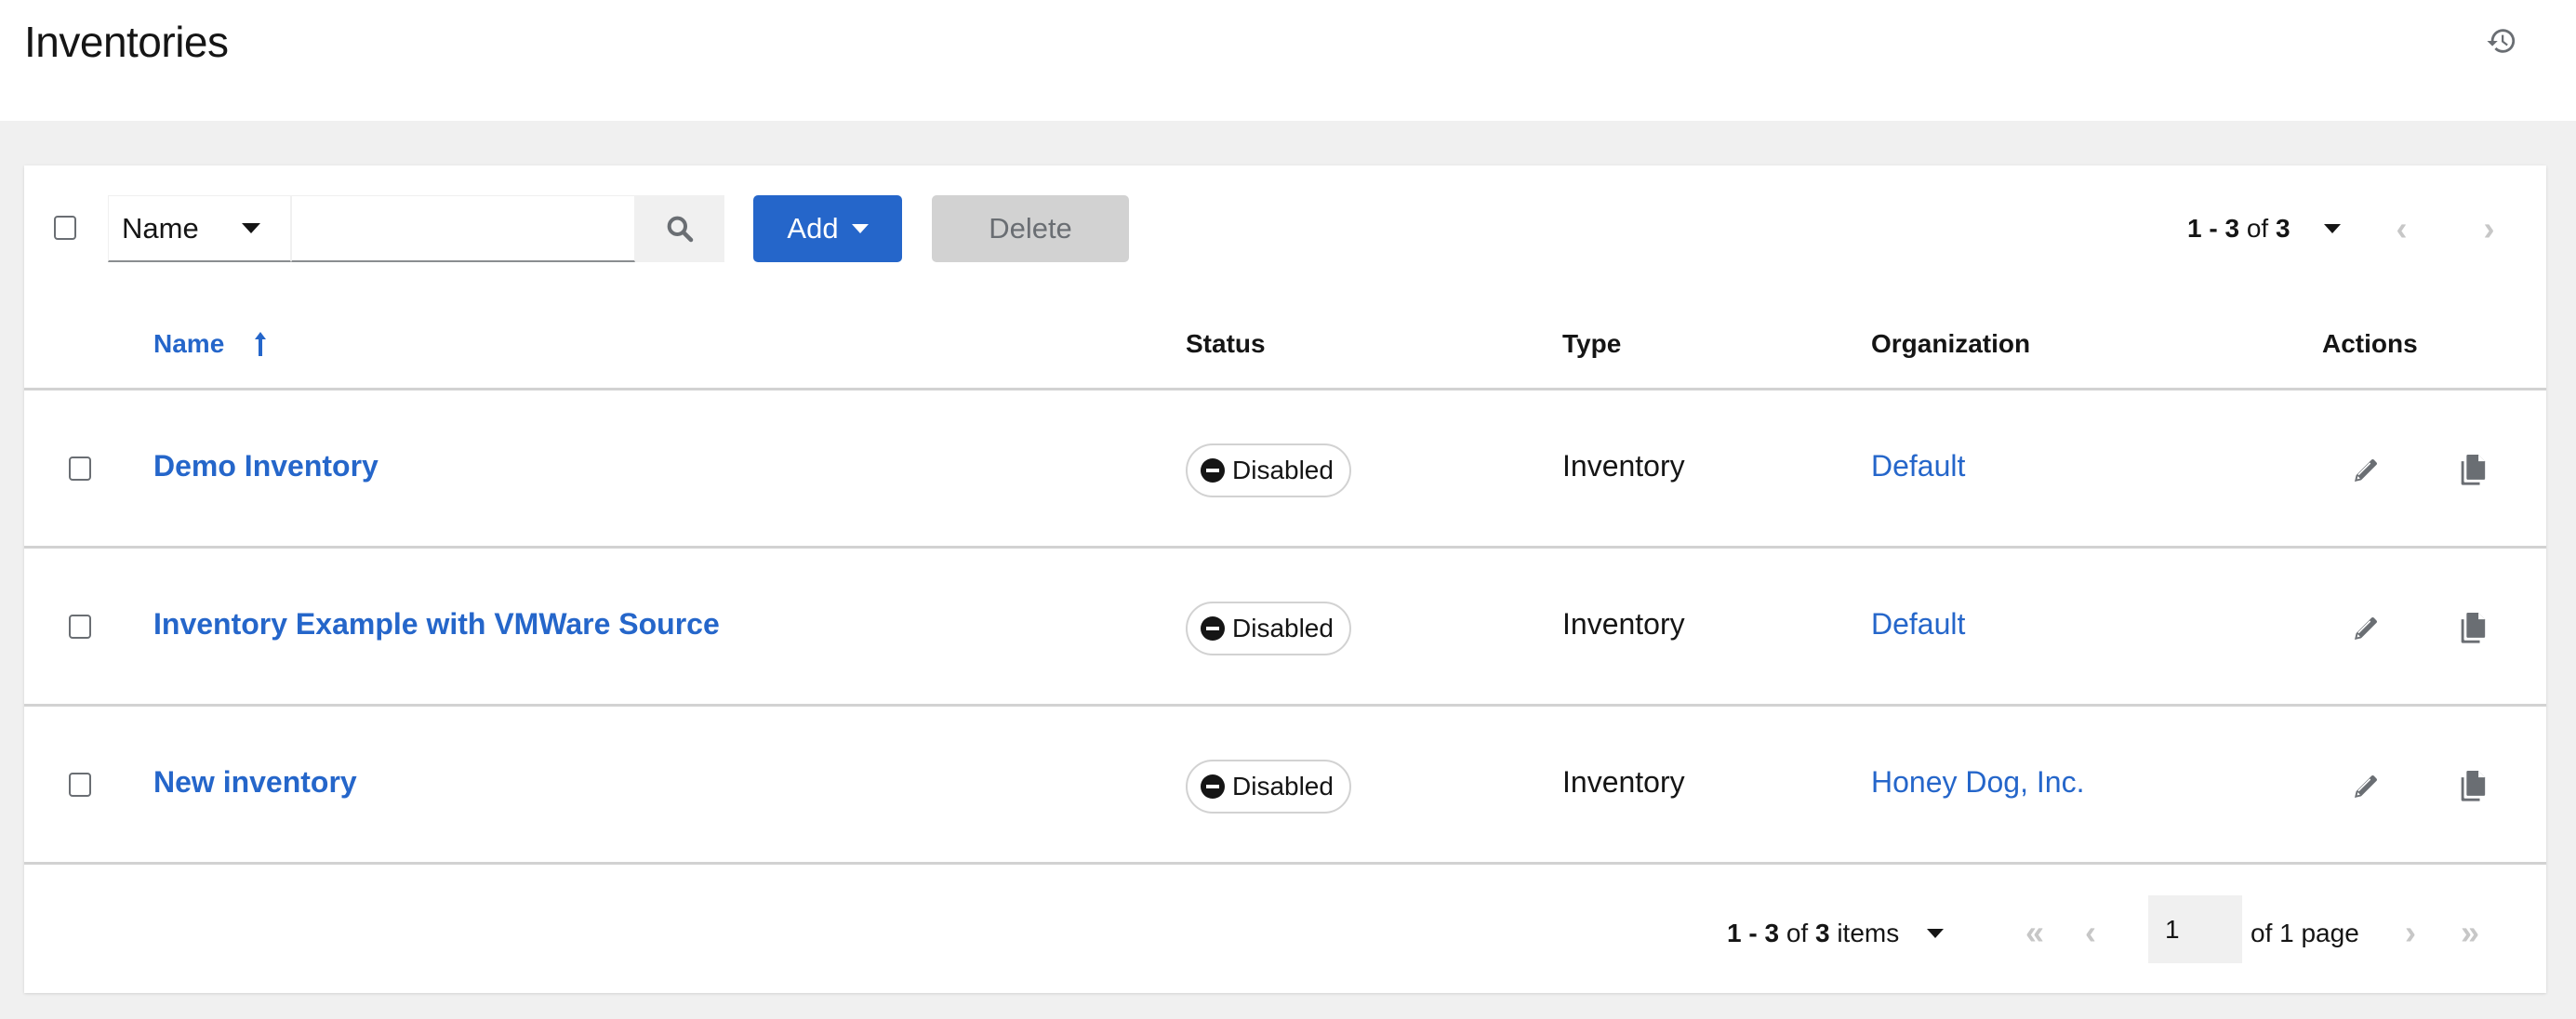  Describe the element at coordinates (1772, 933) in the screenshot. I see `footer-range-end: 3` at that location.